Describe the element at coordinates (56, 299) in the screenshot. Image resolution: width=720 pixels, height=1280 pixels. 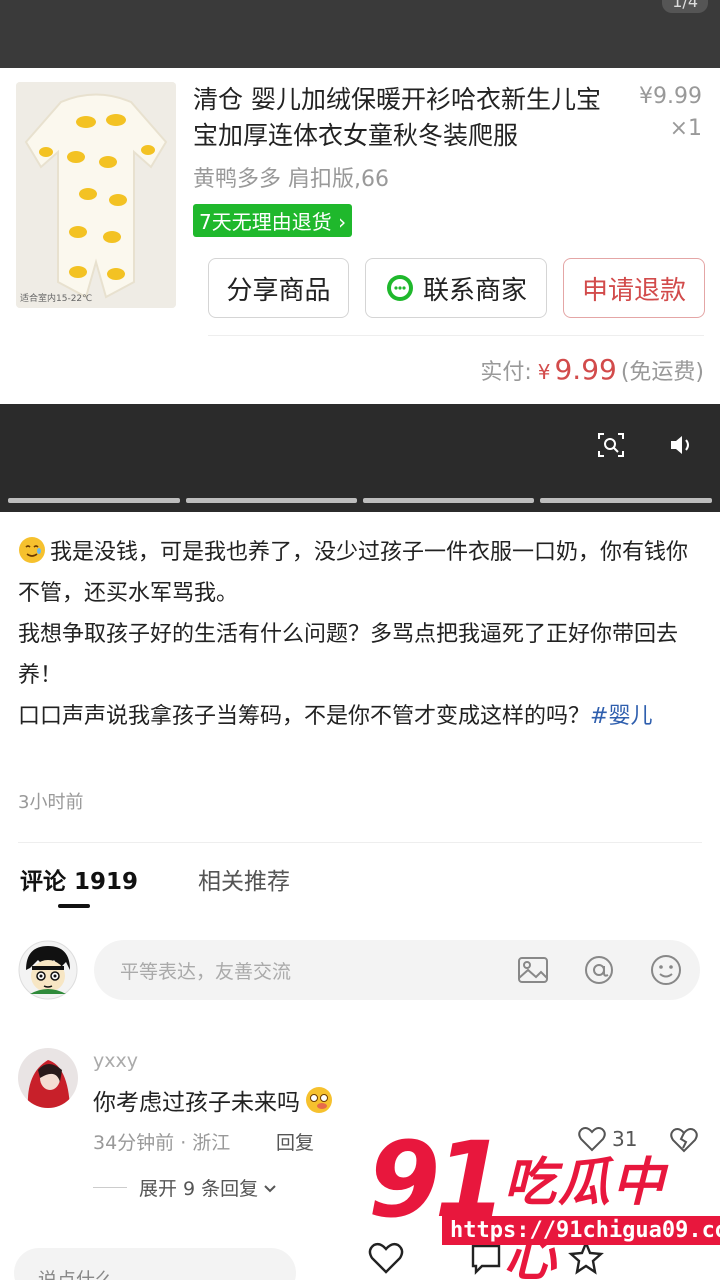
I see `thumbnail-caption: 适合室内15-22℃` at that location.